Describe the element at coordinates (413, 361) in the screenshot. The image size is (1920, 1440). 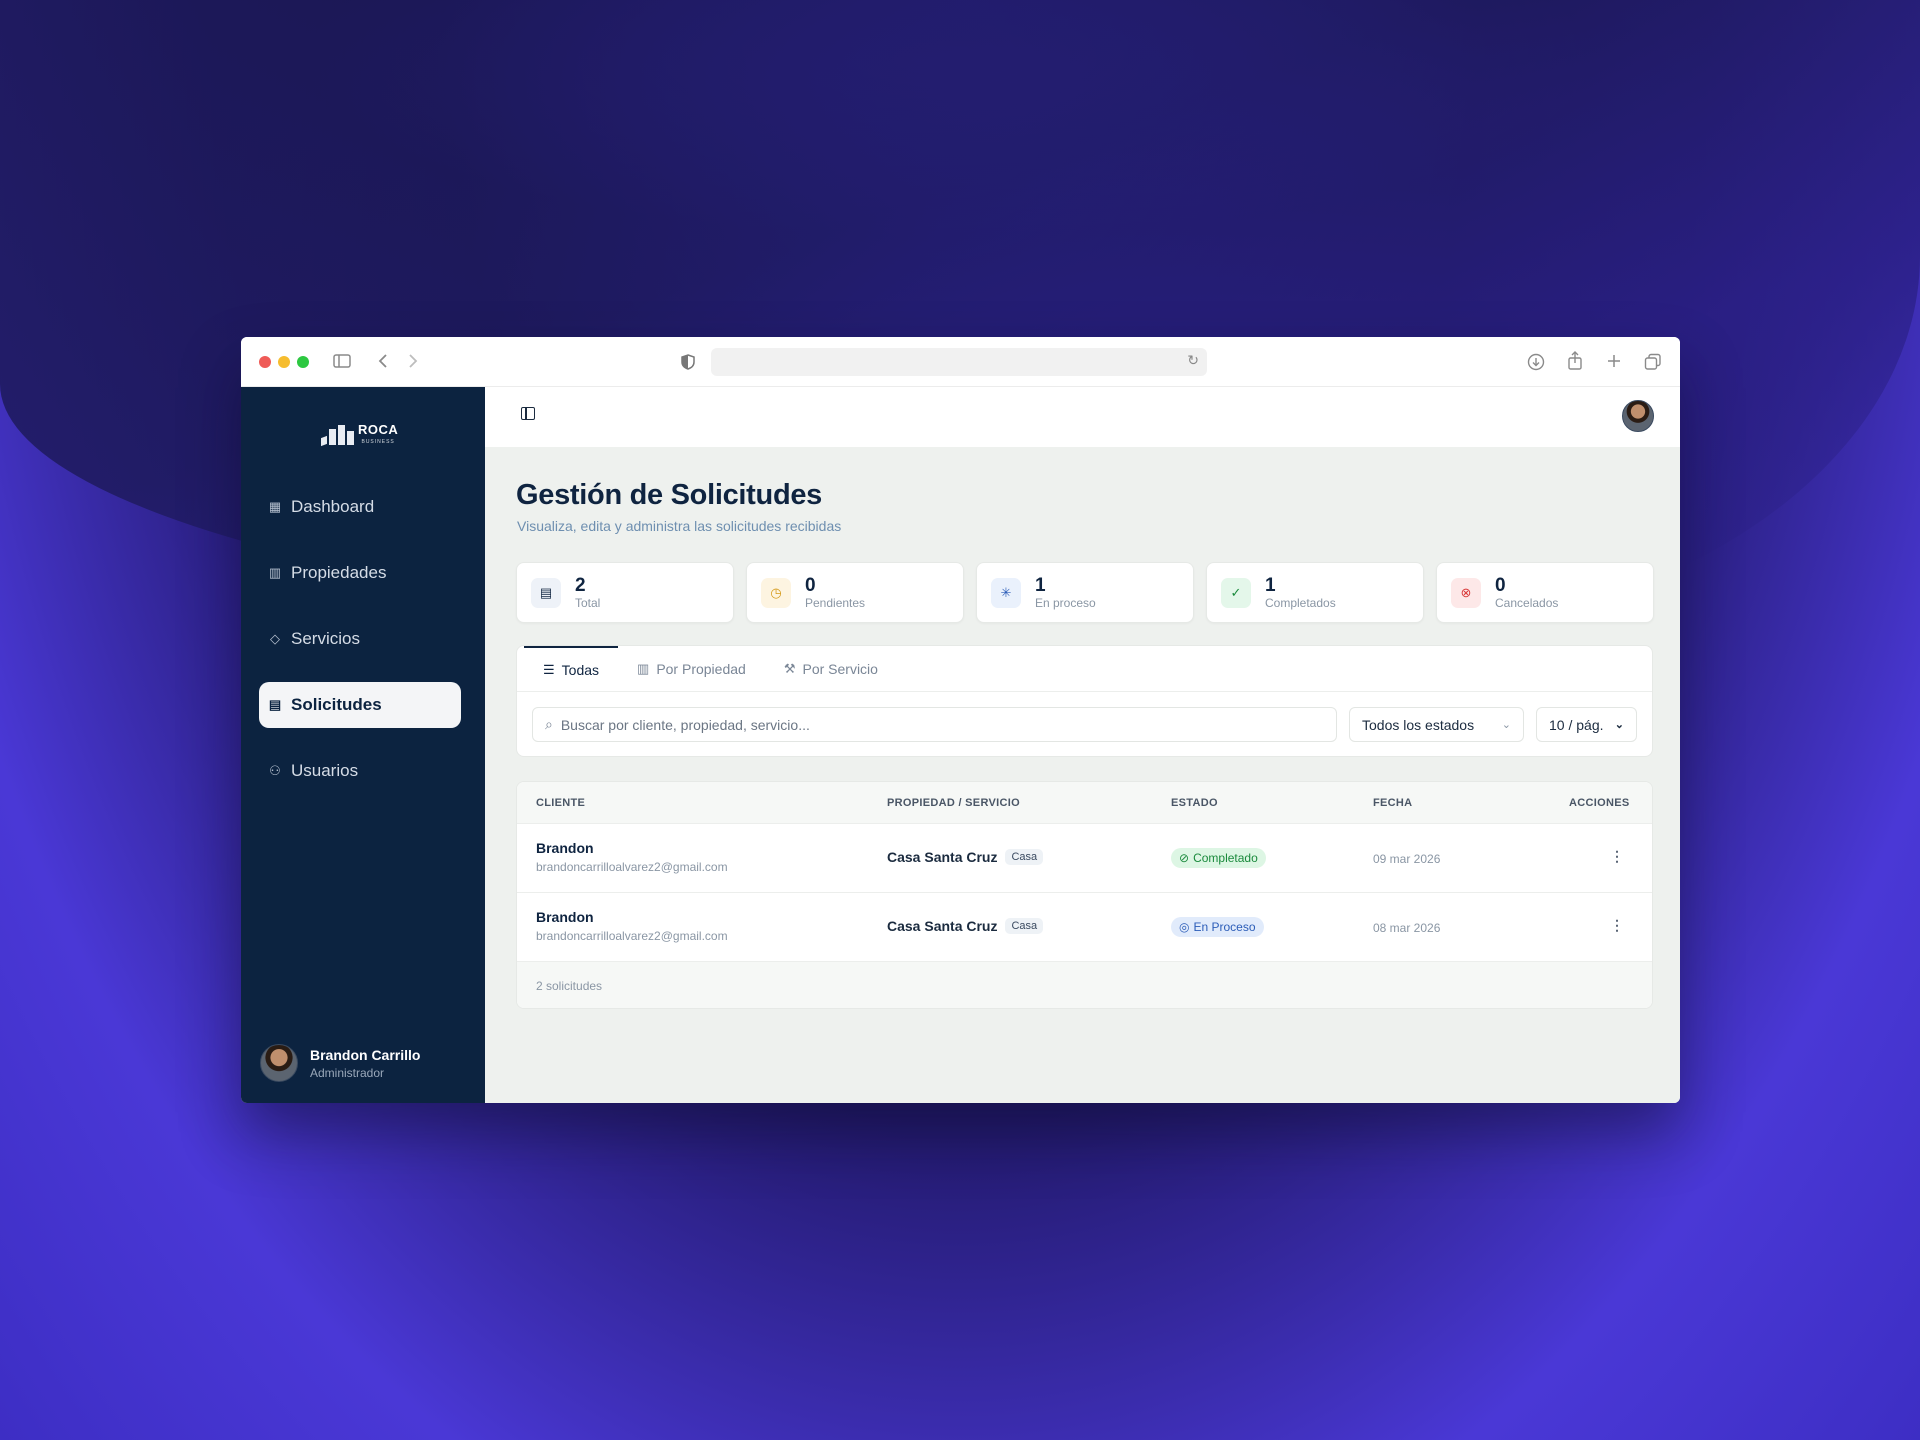
I see `forward-icon` at that location.